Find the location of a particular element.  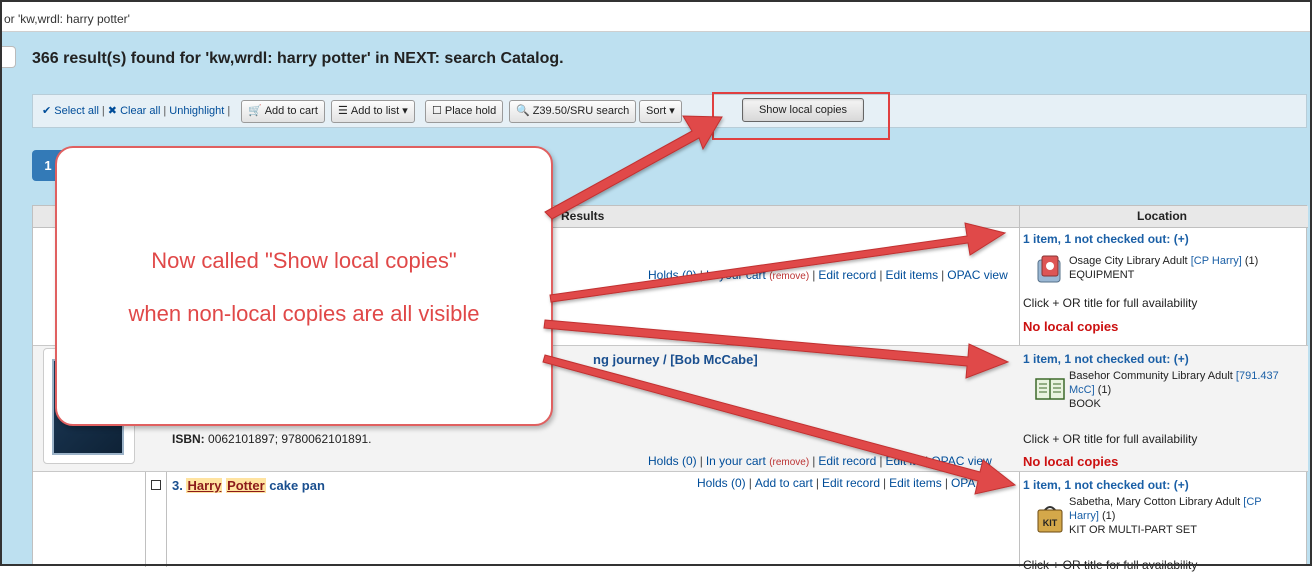

x-icon: ✖ is located at coordinates (112, 111).